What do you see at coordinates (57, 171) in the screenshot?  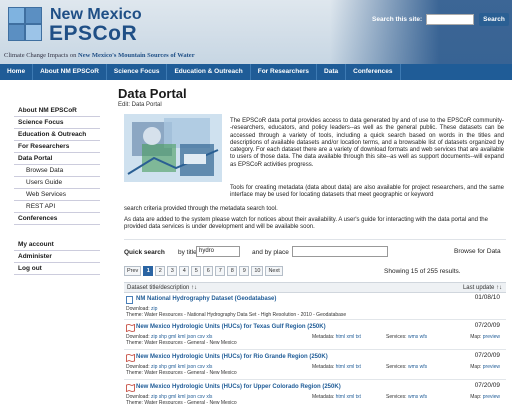 I see `sidebar-item-browse-data: Browse Data` at bounding box center [57, 171].